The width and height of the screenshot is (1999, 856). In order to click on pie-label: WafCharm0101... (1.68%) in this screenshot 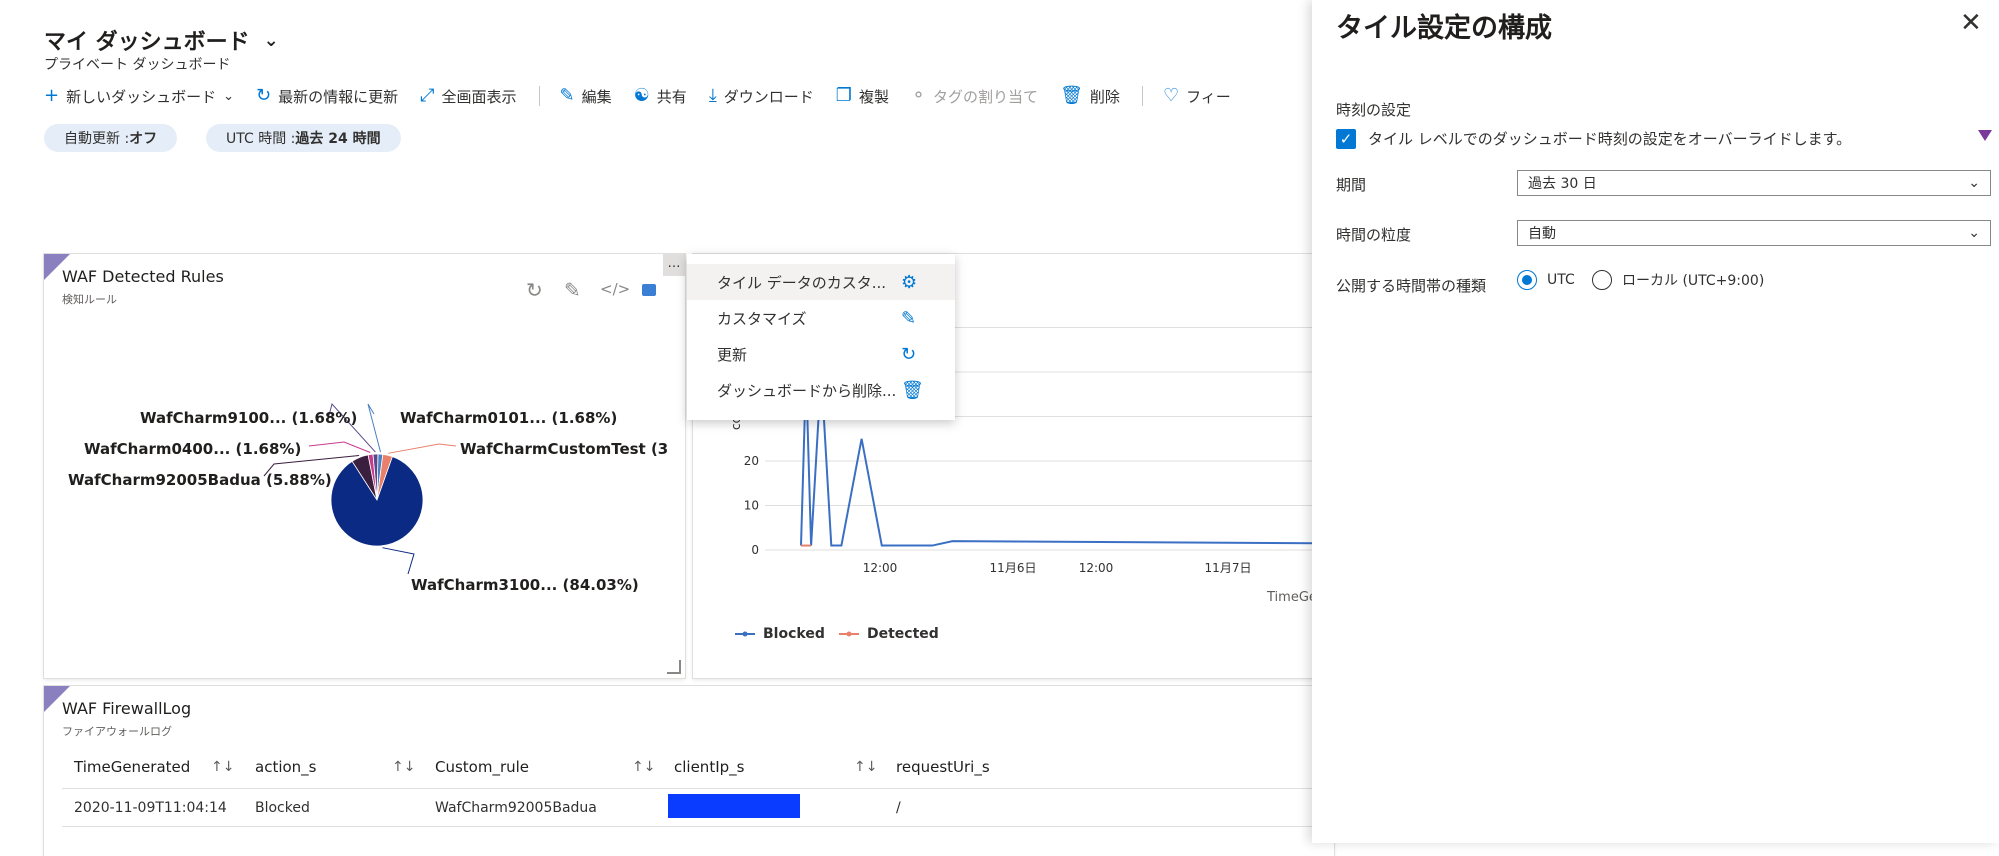, I will do `click(509, 418)`.